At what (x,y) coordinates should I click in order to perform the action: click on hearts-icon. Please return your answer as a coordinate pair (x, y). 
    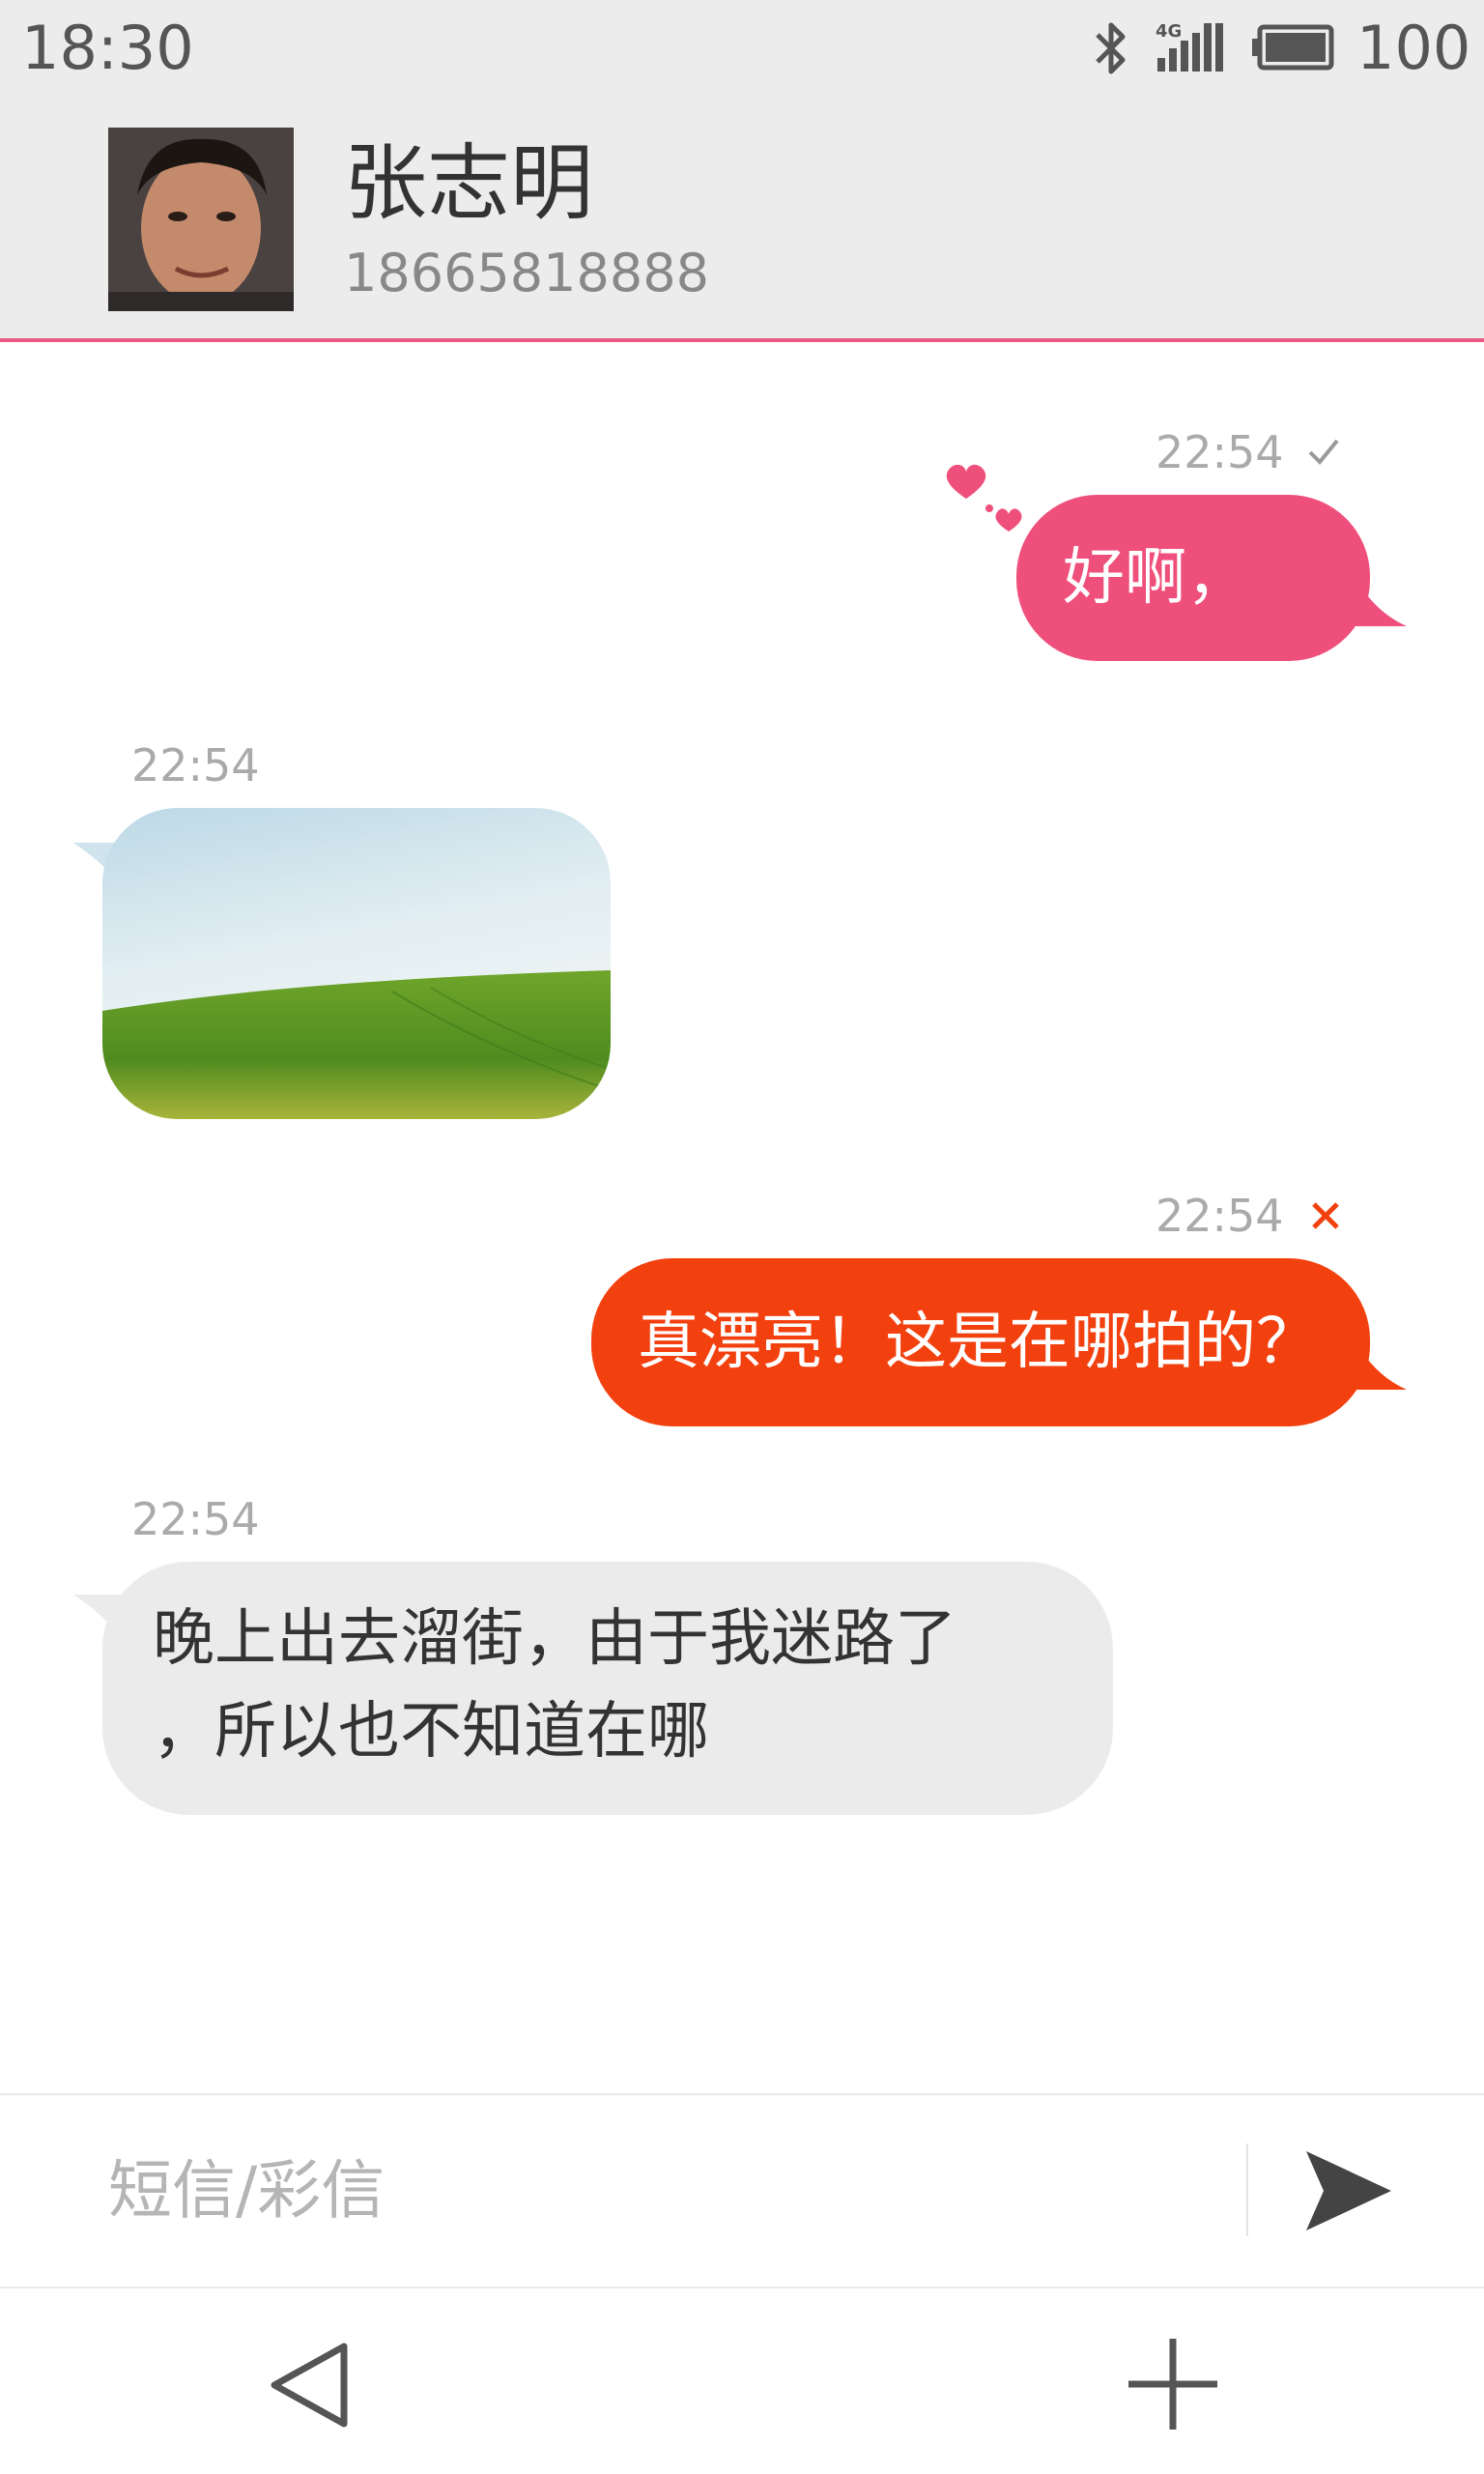
    Looking at the image, I should click on (984, 498).